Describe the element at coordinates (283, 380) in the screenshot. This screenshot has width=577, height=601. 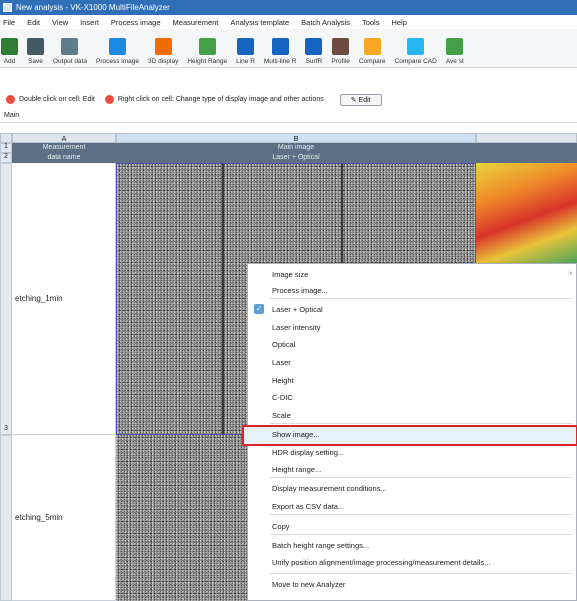
I see `menu-item-height: Height` at that location.